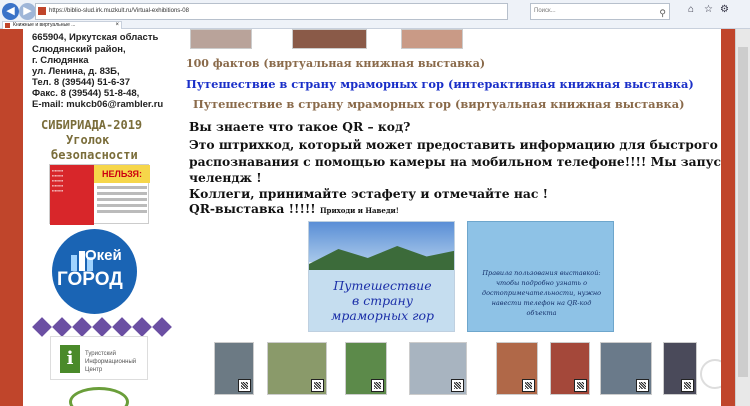 The image size is (750, 406). Describe the element at coordinates (710, 374) in the screenshot. I see `scroll-up-button` at that location.